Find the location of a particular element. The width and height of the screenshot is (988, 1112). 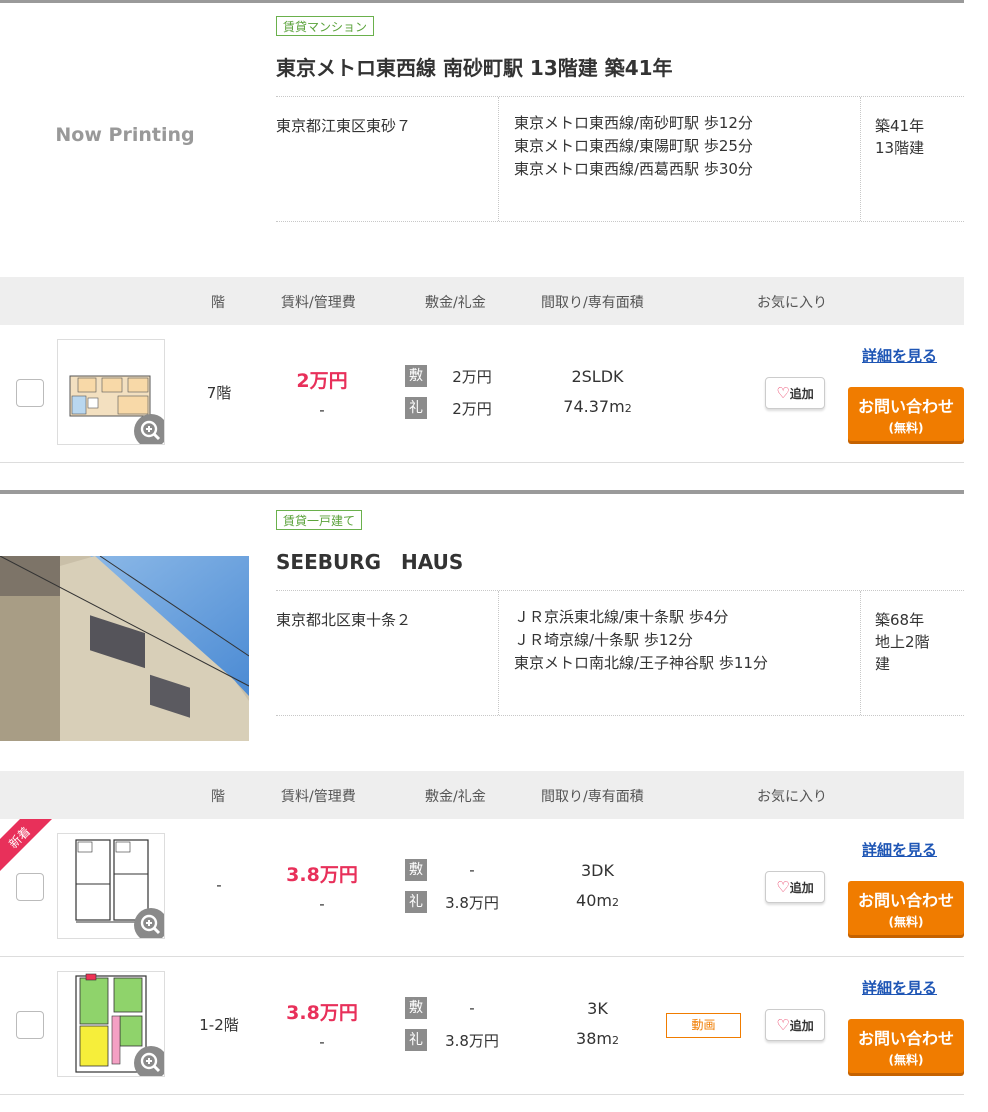

area-value: 40m2 is located at coordinates (597, 902).